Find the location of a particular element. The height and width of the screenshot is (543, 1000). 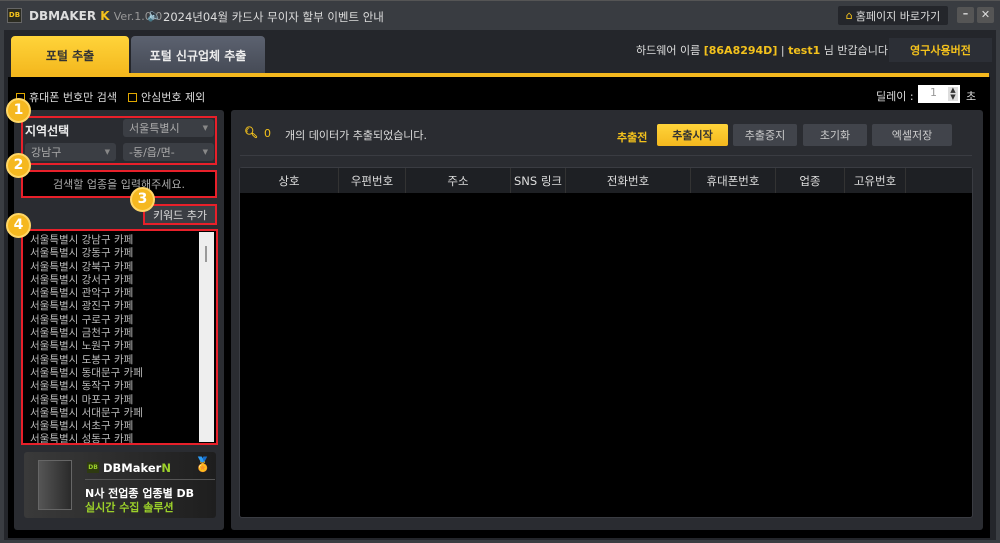

list-item: 서울특별시 관악구 카페 is located at coordinates (123, 293).